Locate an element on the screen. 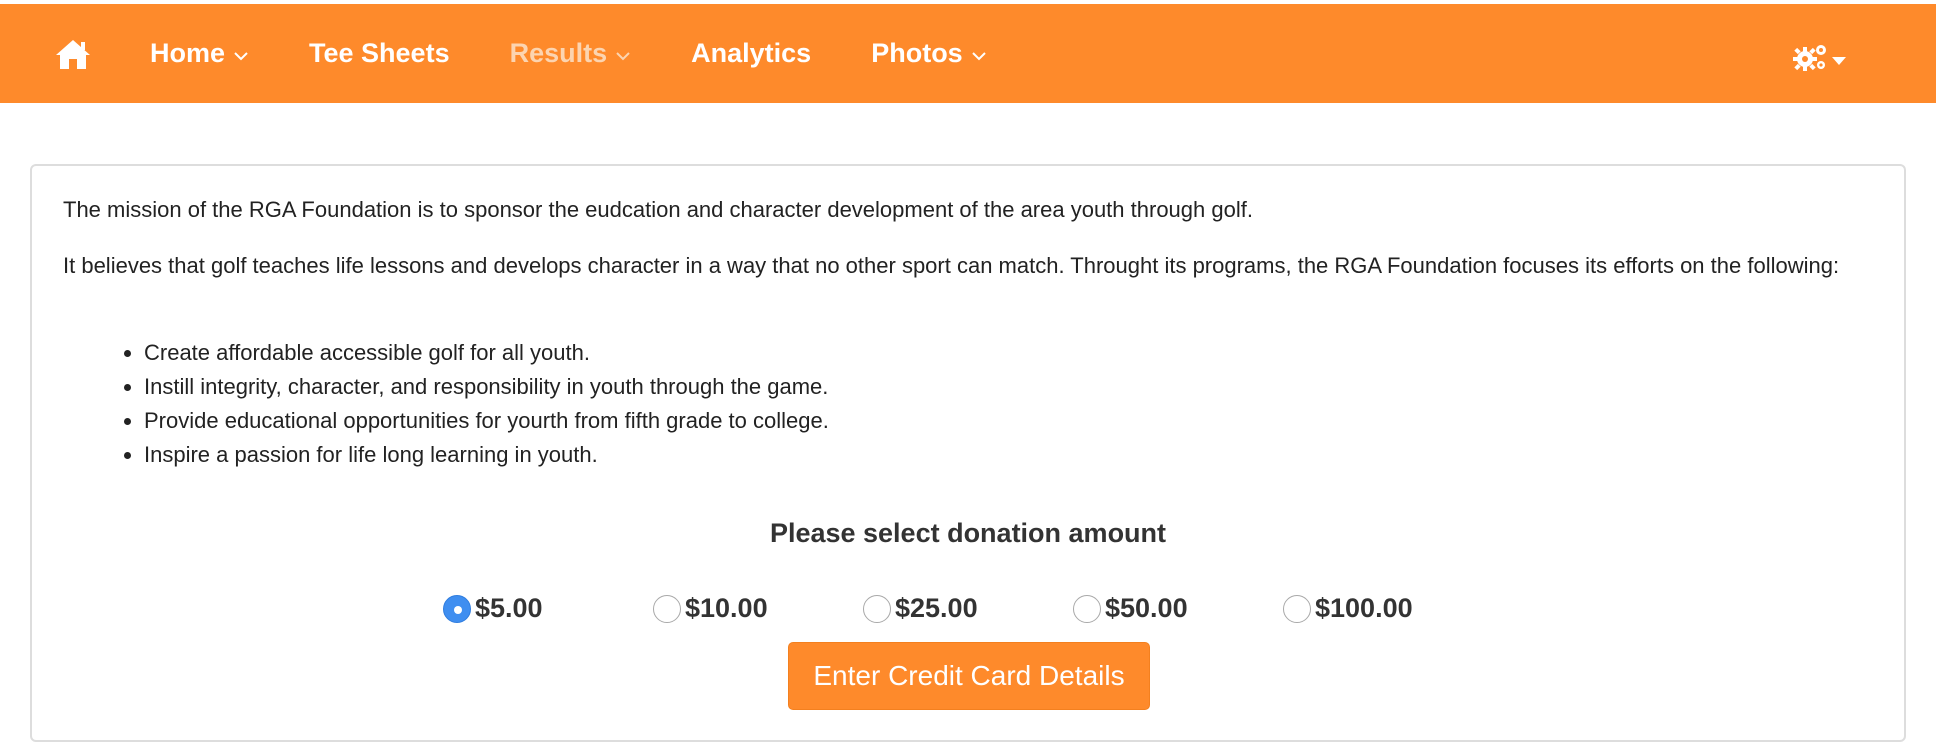 The width and height of the screenshot is (1936, 746). enter-credit-card-button: Enter Credit Card Details is located at coordinates (969, 676).